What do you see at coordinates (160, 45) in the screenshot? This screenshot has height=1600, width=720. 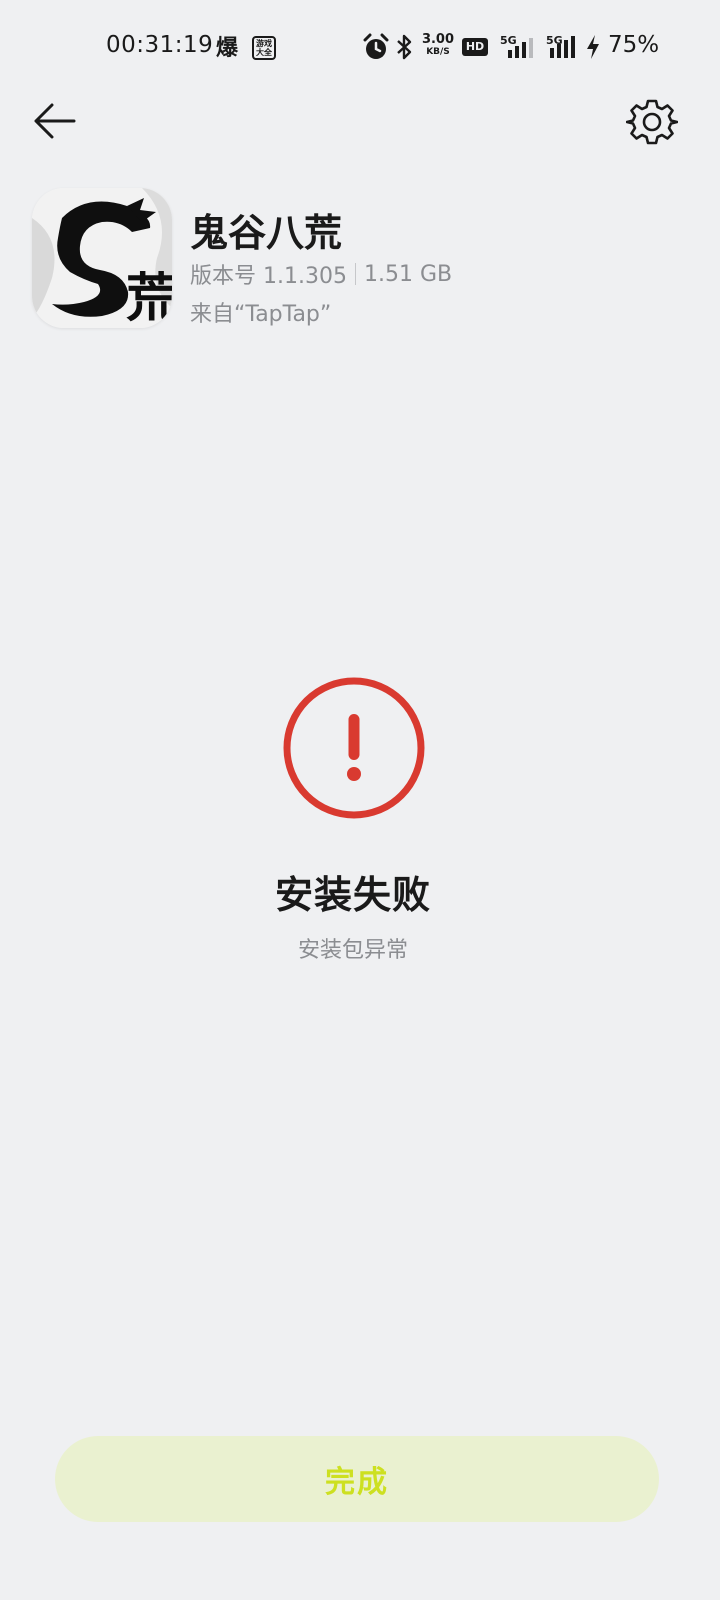 I see `status-time: 00:31:19` at bounding box center [160, 45].